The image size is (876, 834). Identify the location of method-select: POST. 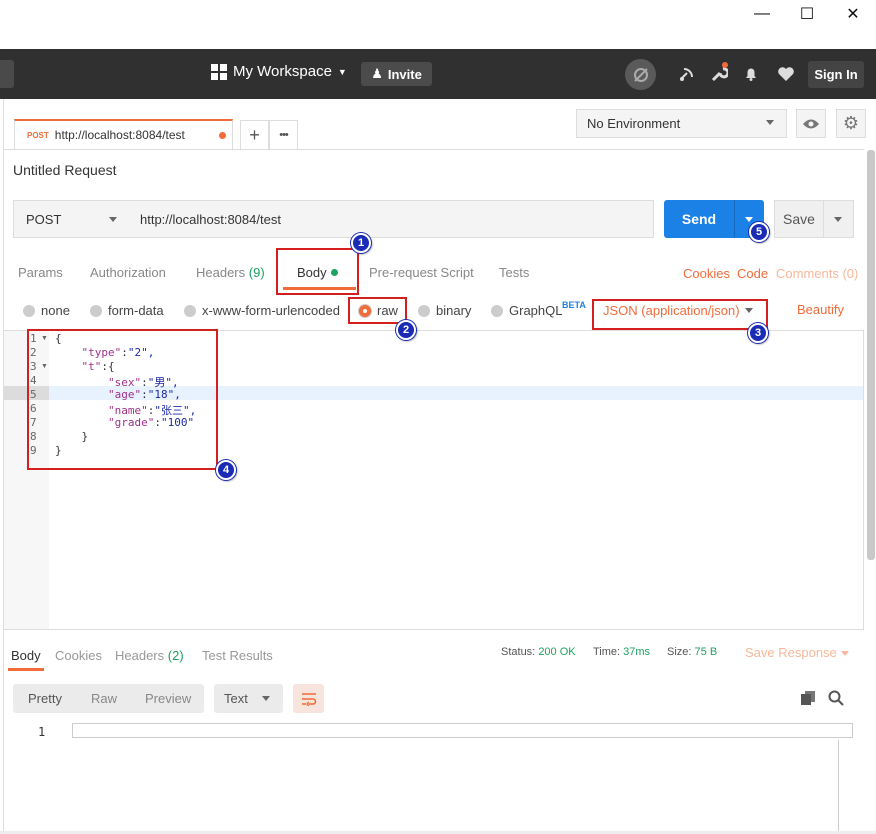
(71, 219).